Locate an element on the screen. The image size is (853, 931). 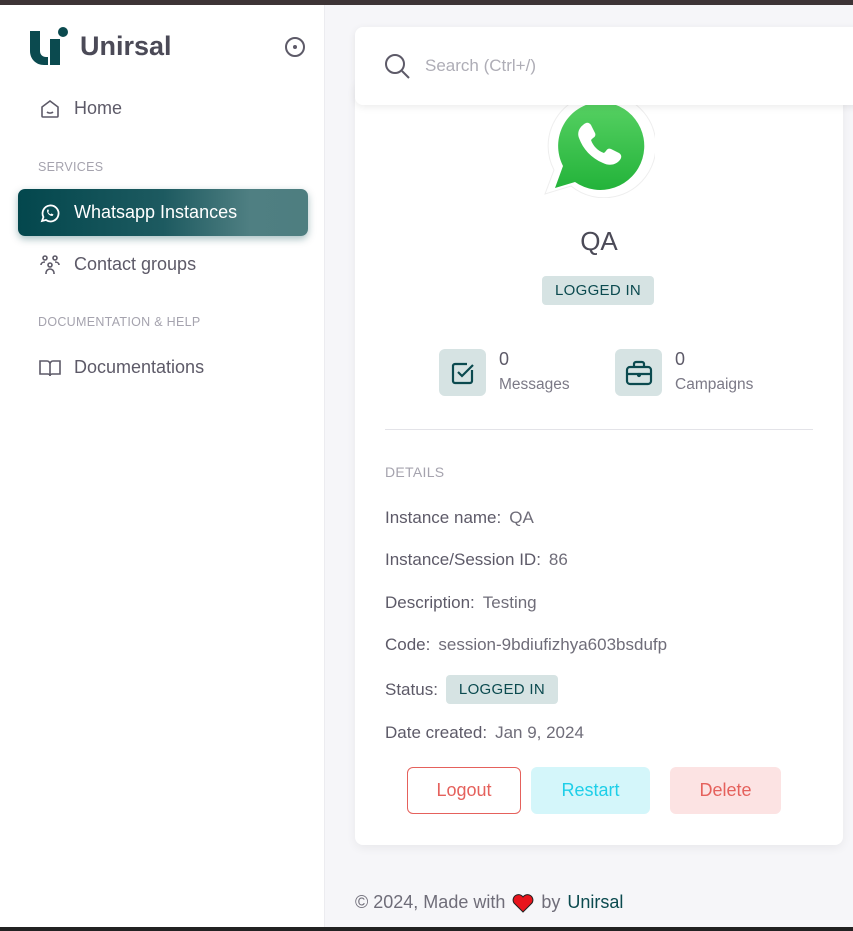
sidebar-item-contact-groups: Contact groups is located at coordinates (163, 264).